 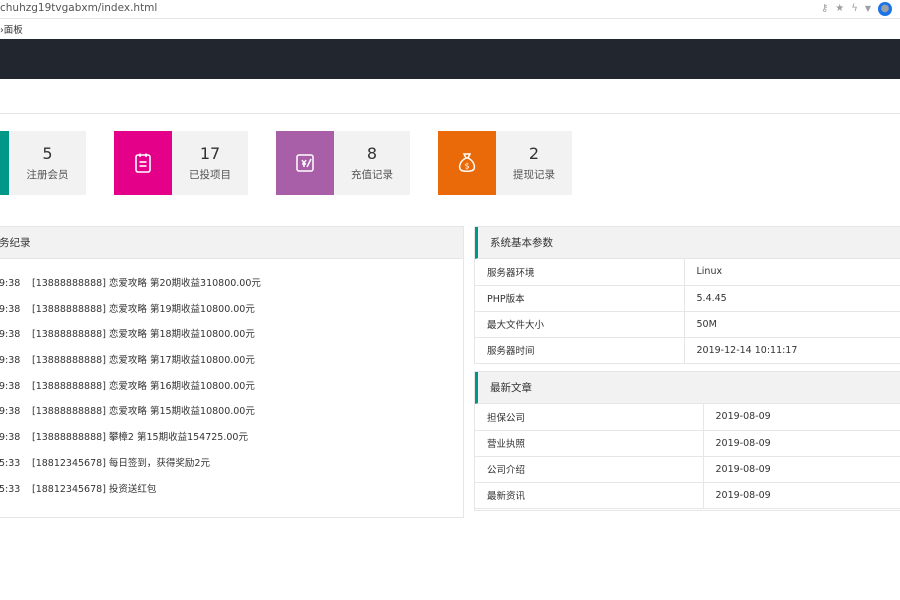 I want to click on stat-card-recharge: 8 充值记录, so click(x=343, y=163).